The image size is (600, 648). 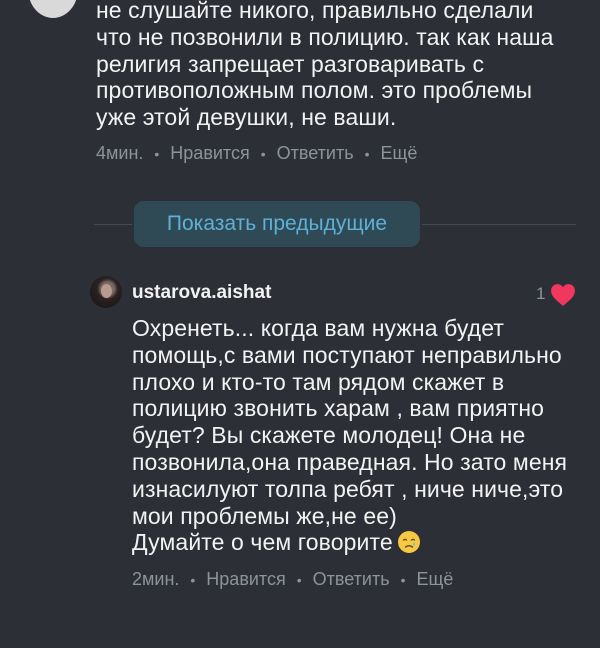 What do you see at coordinates (563, 295) in the screenshot?
I see `heart-icon` at bounding box center [563, 295].